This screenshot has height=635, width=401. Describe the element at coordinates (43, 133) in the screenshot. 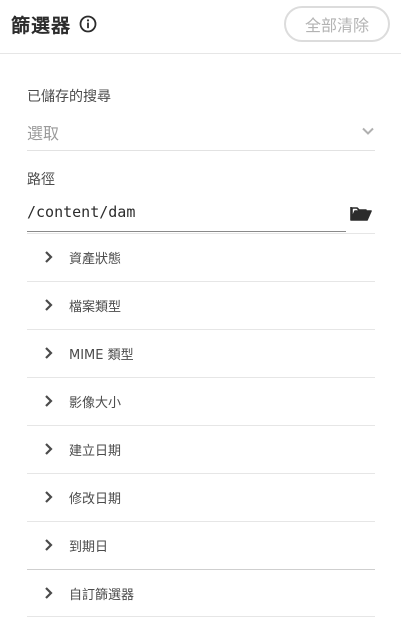

I see `saved-search-value: 選取` at that location.